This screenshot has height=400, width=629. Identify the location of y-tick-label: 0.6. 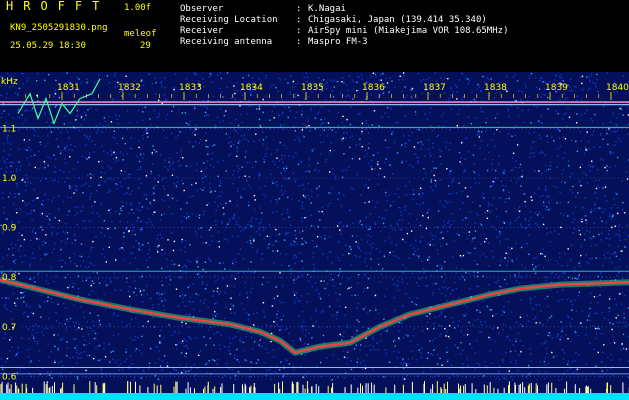
(9, 377).